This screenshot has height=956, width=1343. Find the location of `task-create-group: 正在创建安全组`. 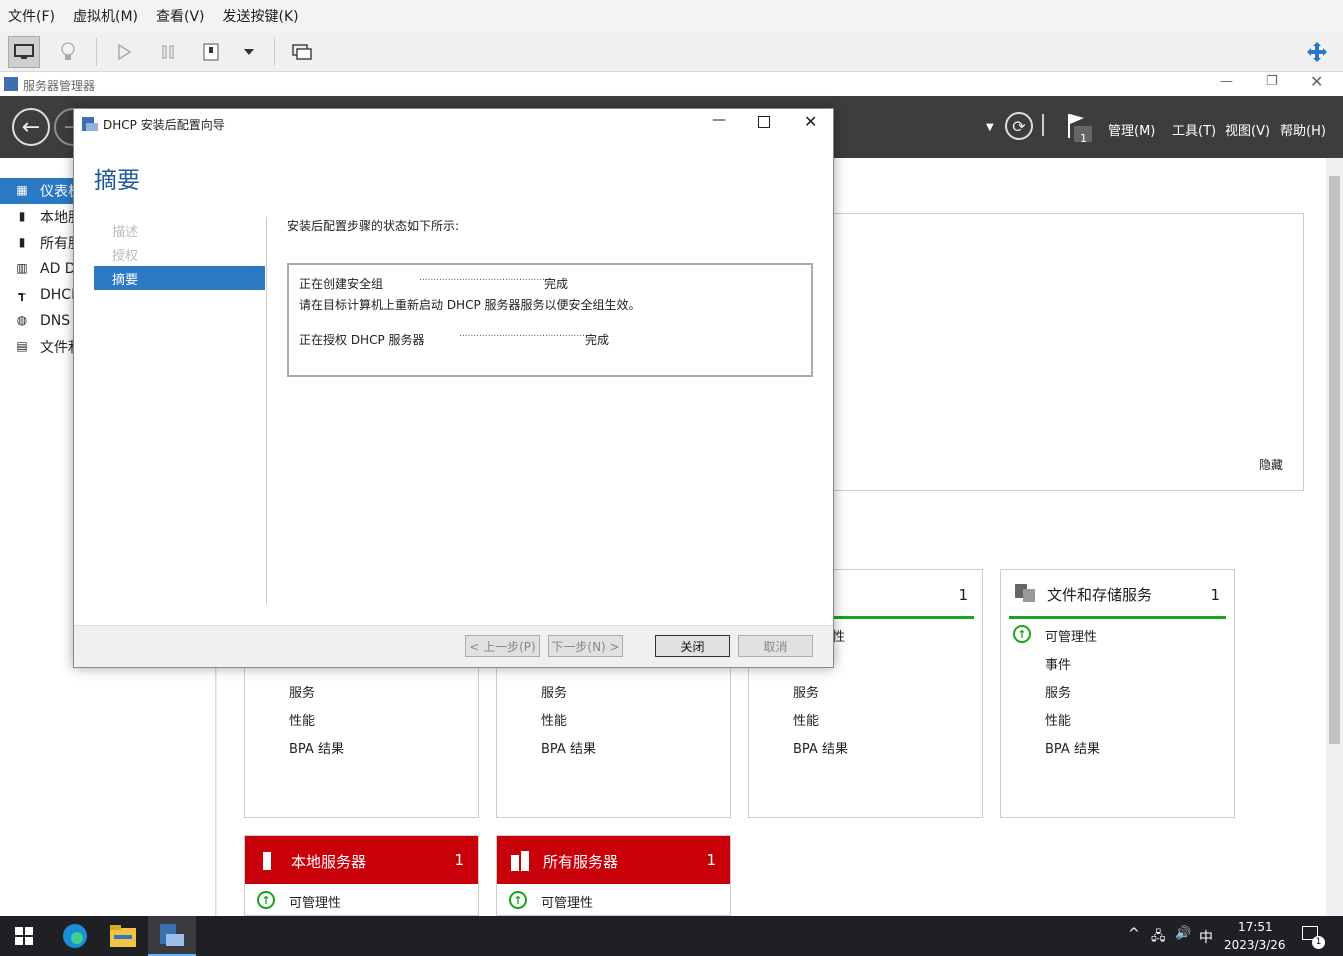

task-create-group: 正在创建安全组 is located at coordinates (341, 284).